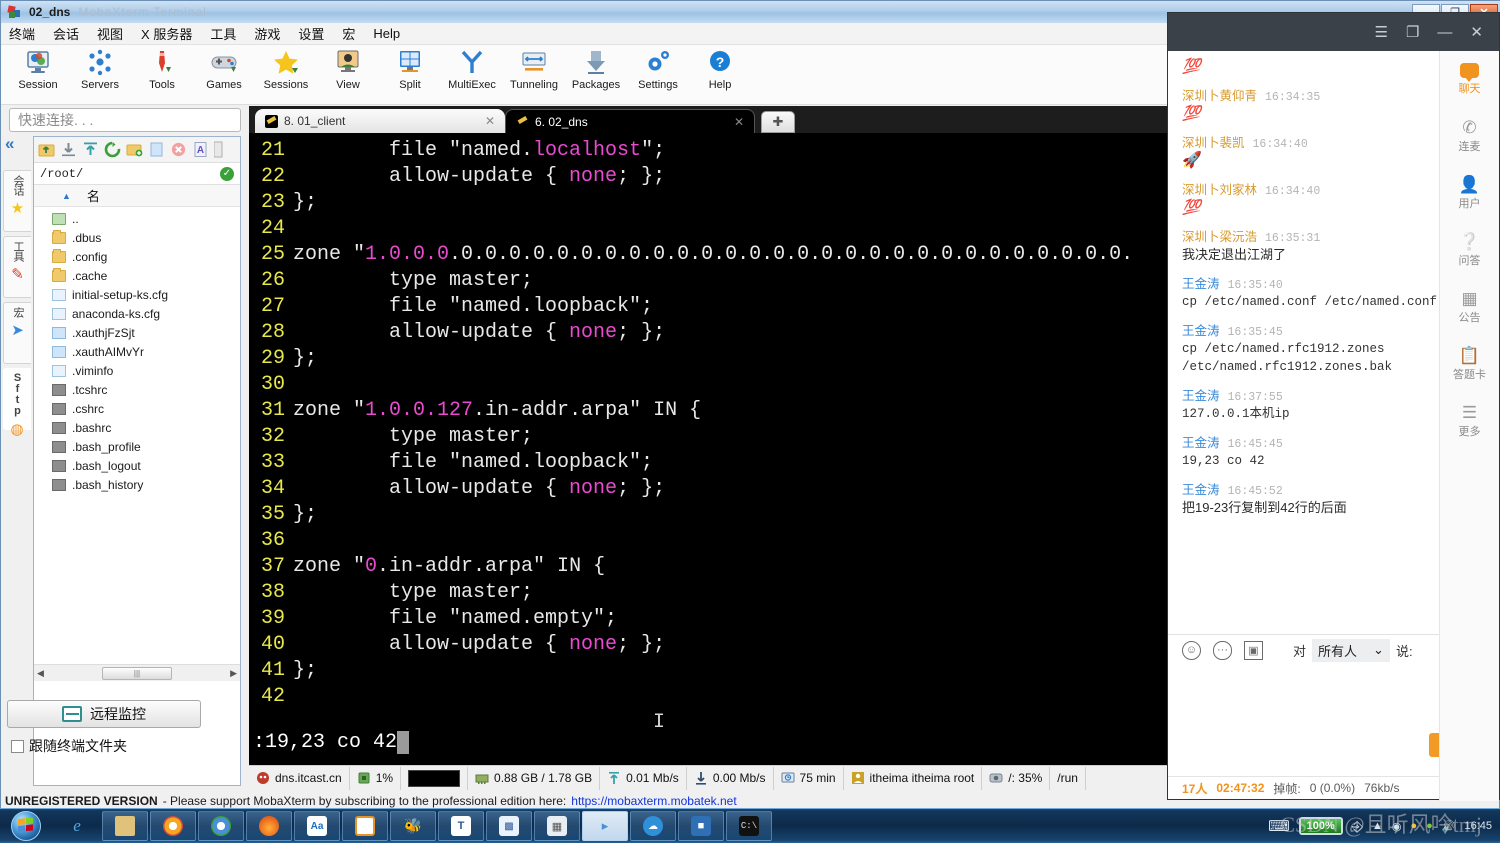 The image size is (1500, 843). I want to click on toolbar-button-session: Session, so click(38, 68).